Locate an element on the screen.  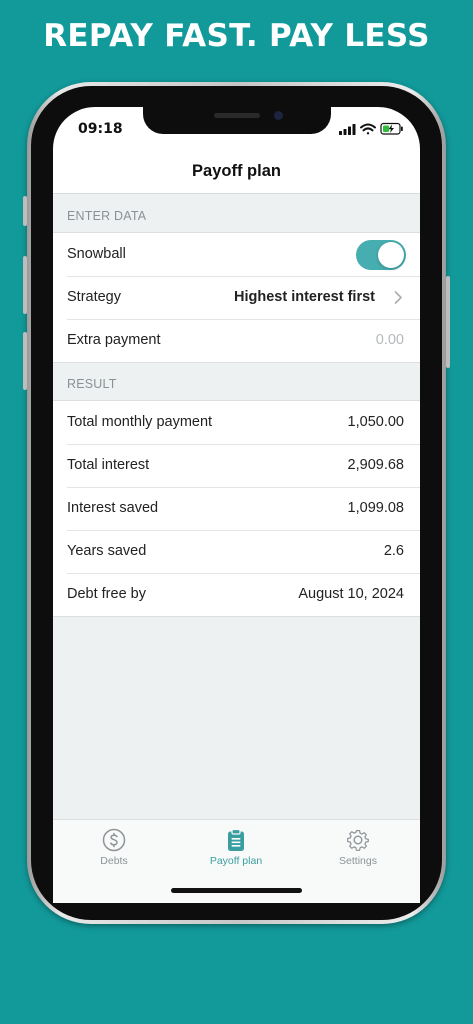
snowball-row: Snowball is located at coordinates (236, 254).